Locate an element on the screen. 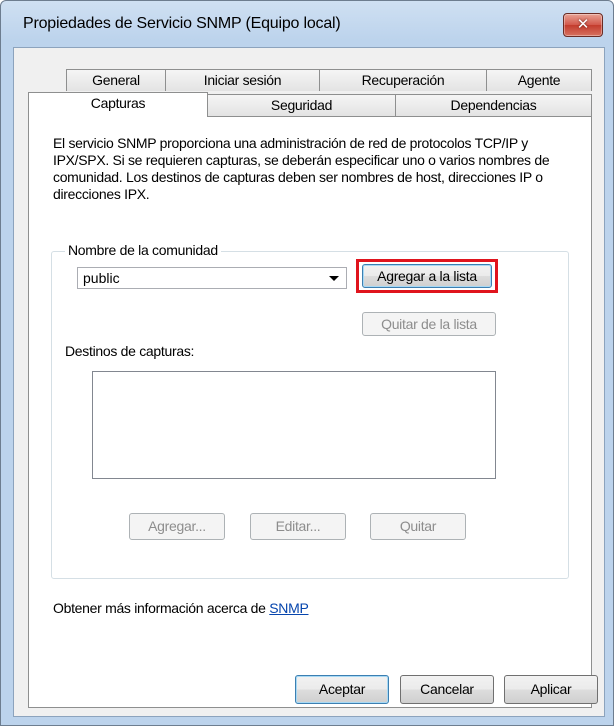  apply-button: Aplicar is located at coordinates (551, 689).